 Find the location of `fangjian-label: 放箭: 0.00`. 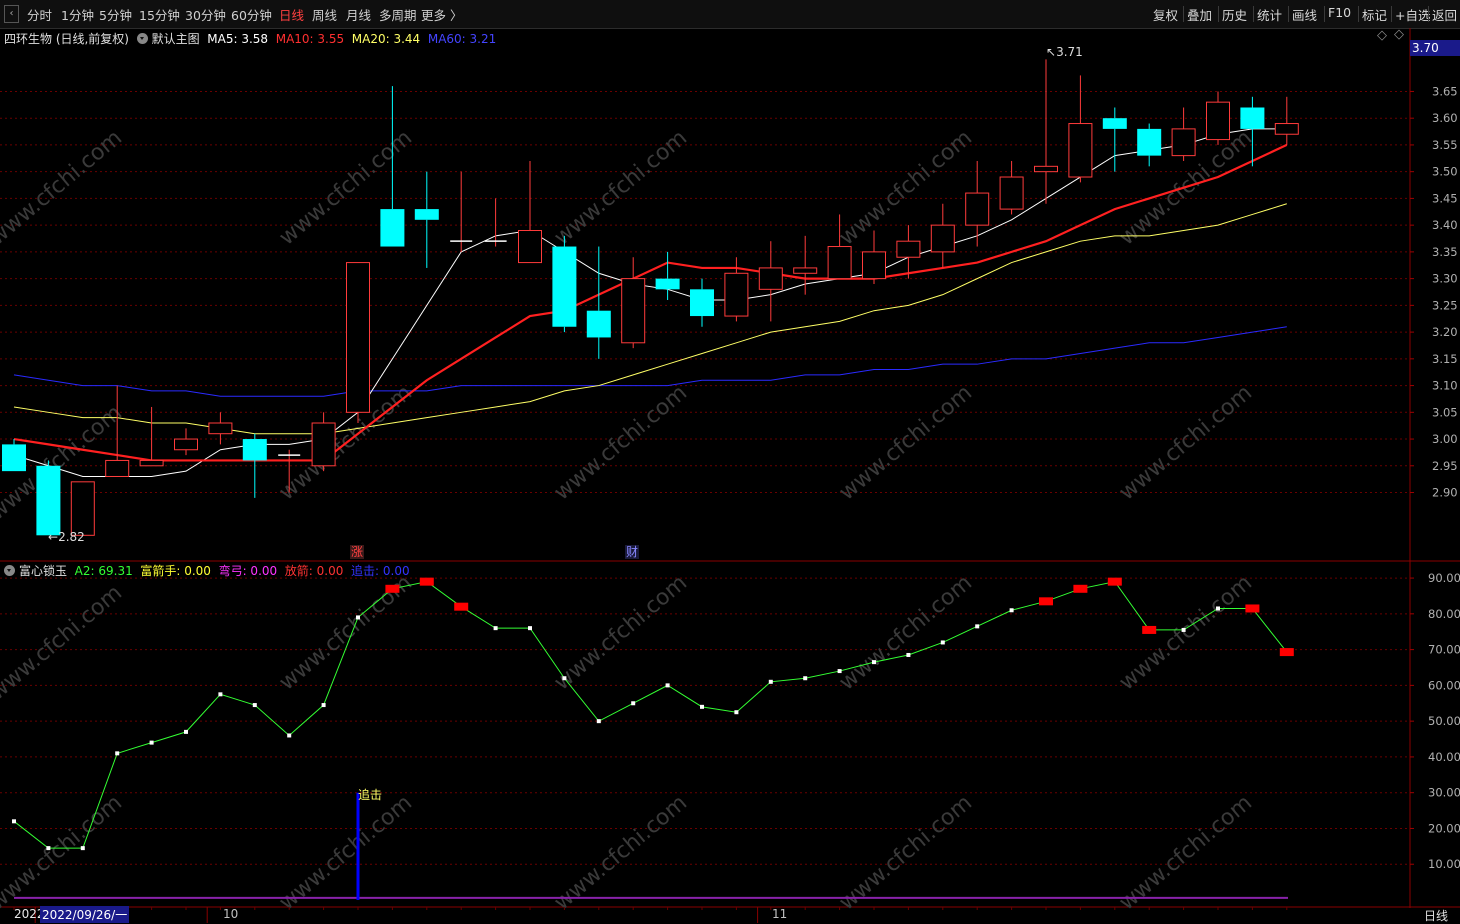

fangjian-label: 放箭: 0.00 is located at coordinates (314, 571).